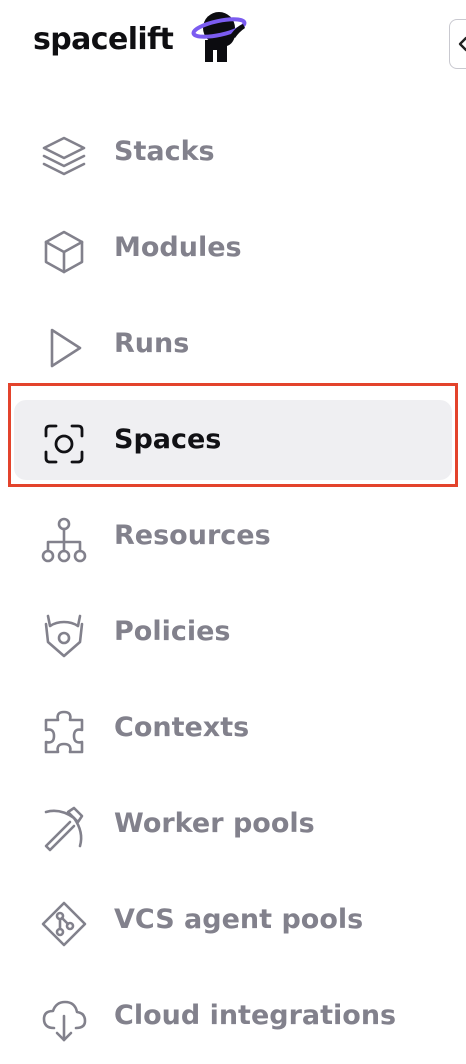 This screenshot has height=1064, width=466. I want to click on git-branch-diamond-icon, so click(64, 924).